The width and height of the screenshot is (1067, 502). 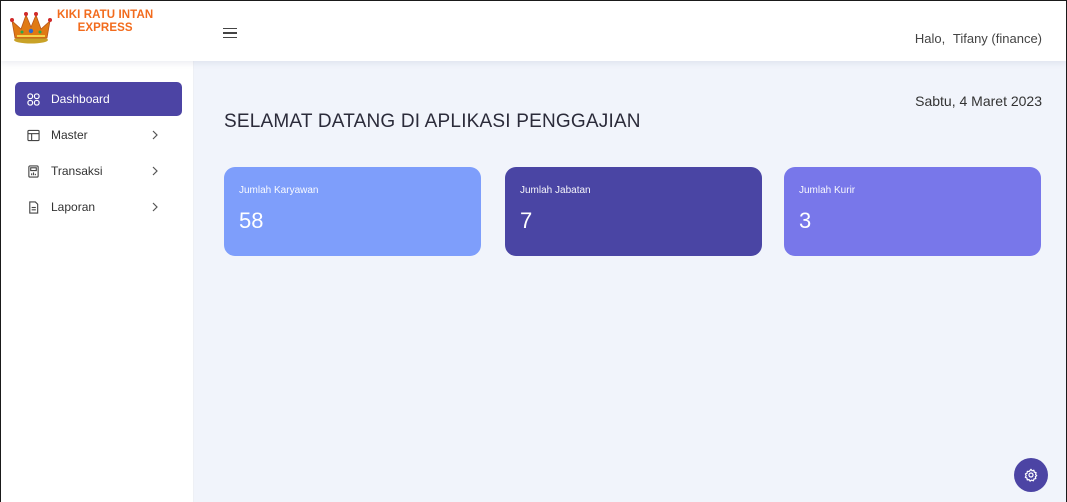 What do you see at coordinates (69, 135) in the screenshot?
I see `sidebar-item-label: Master` at bounding box center [69, 135].